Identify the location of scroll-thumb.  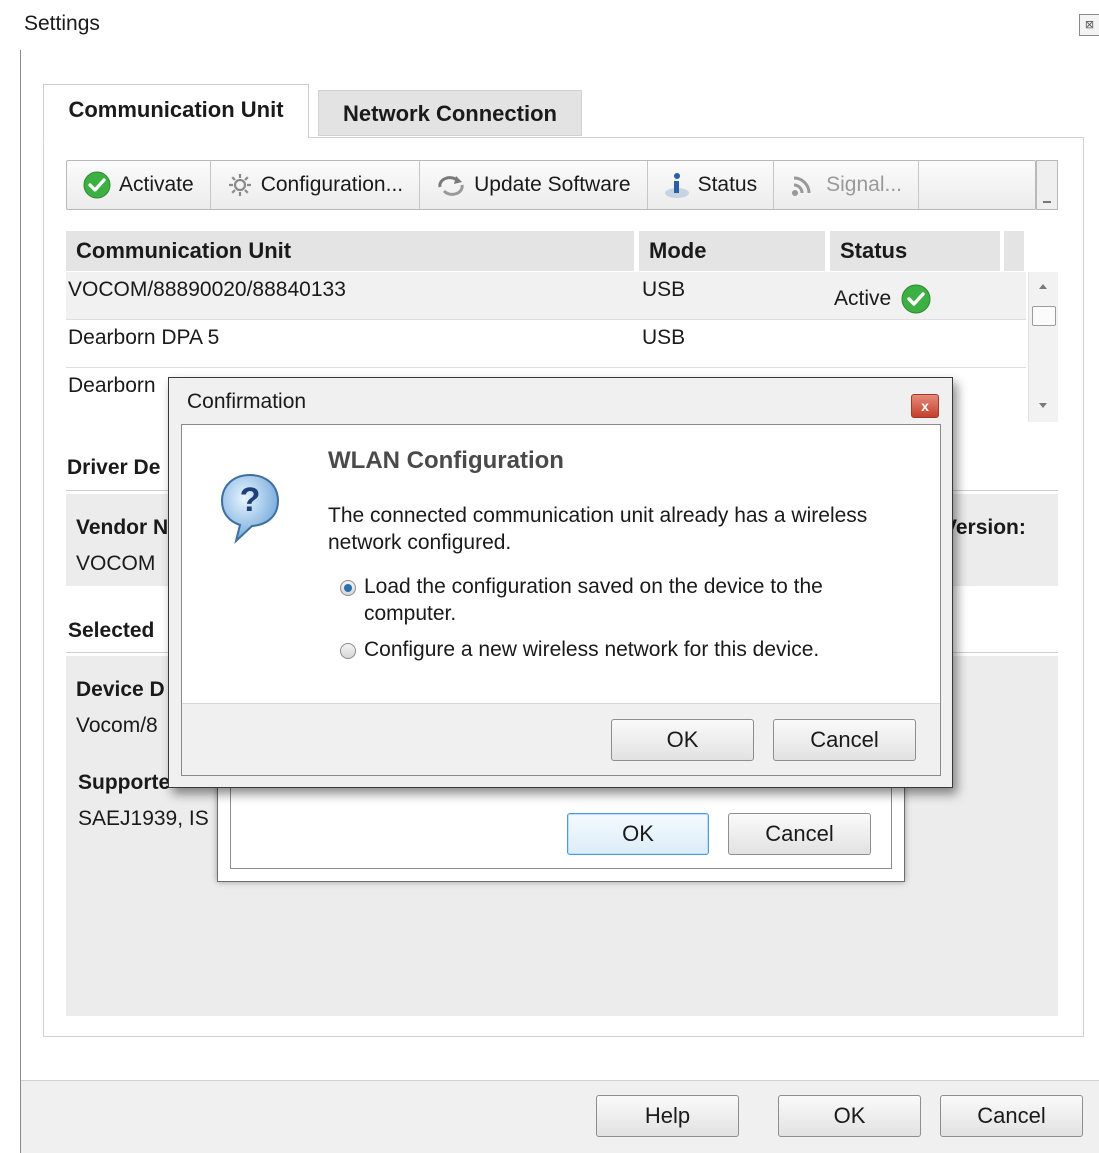
(1044, 316).